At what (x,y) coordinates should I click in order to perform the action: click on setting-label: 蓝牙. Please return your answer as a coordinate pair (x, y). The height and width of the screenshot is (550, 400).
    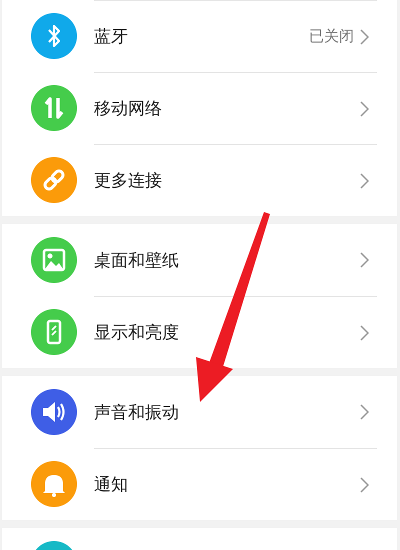
    Looking at the image, I should click on (201, 36).